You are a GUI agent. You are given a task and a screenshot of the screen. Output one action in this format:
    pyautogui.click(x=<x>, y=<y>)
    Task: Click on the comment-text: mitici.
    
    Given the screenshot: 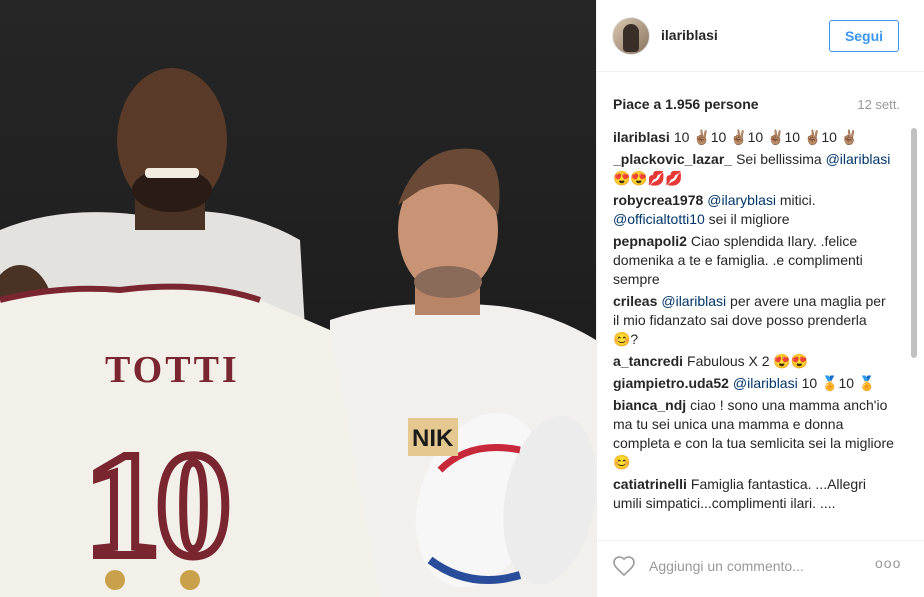 What is the action you would take?
    pyautogui.click(x=795, y=200)
    